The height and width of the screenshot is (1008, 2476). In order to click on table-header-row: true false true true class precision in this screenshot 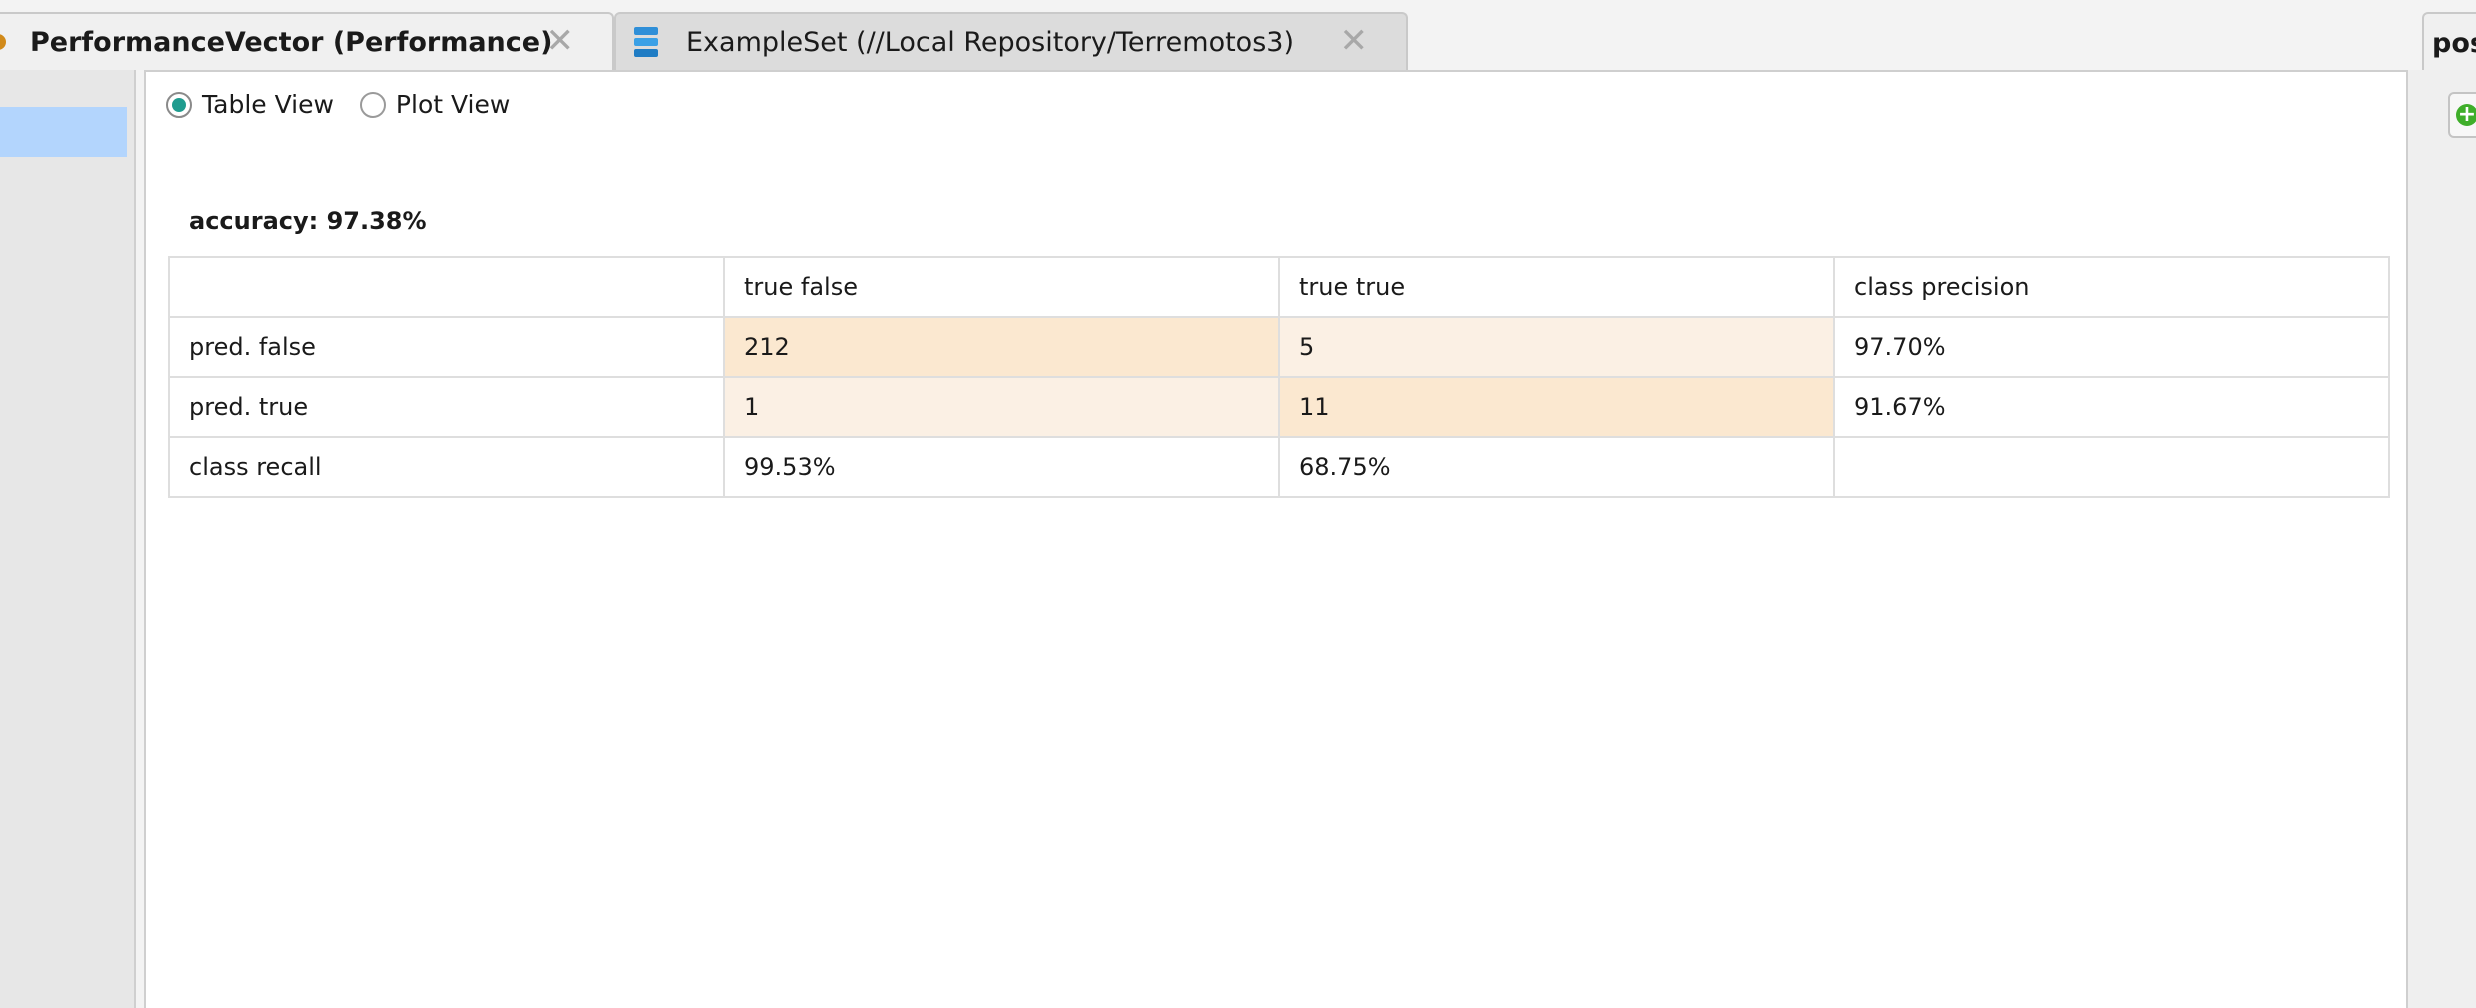, I will do `click(1279, 287)`.